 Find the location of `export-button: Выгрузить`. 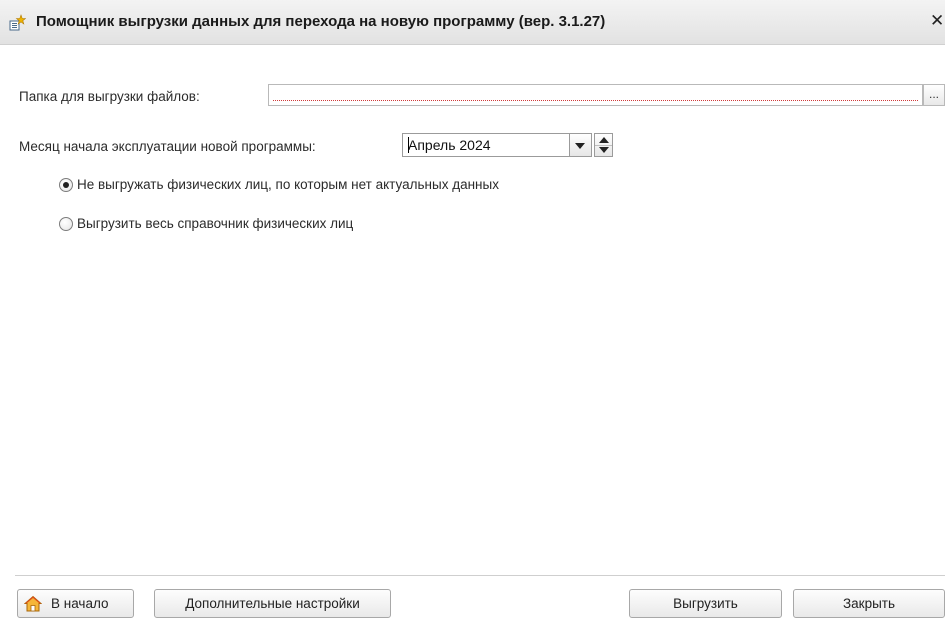

export-button: Выгрузить is located at coordinates (705, 603).